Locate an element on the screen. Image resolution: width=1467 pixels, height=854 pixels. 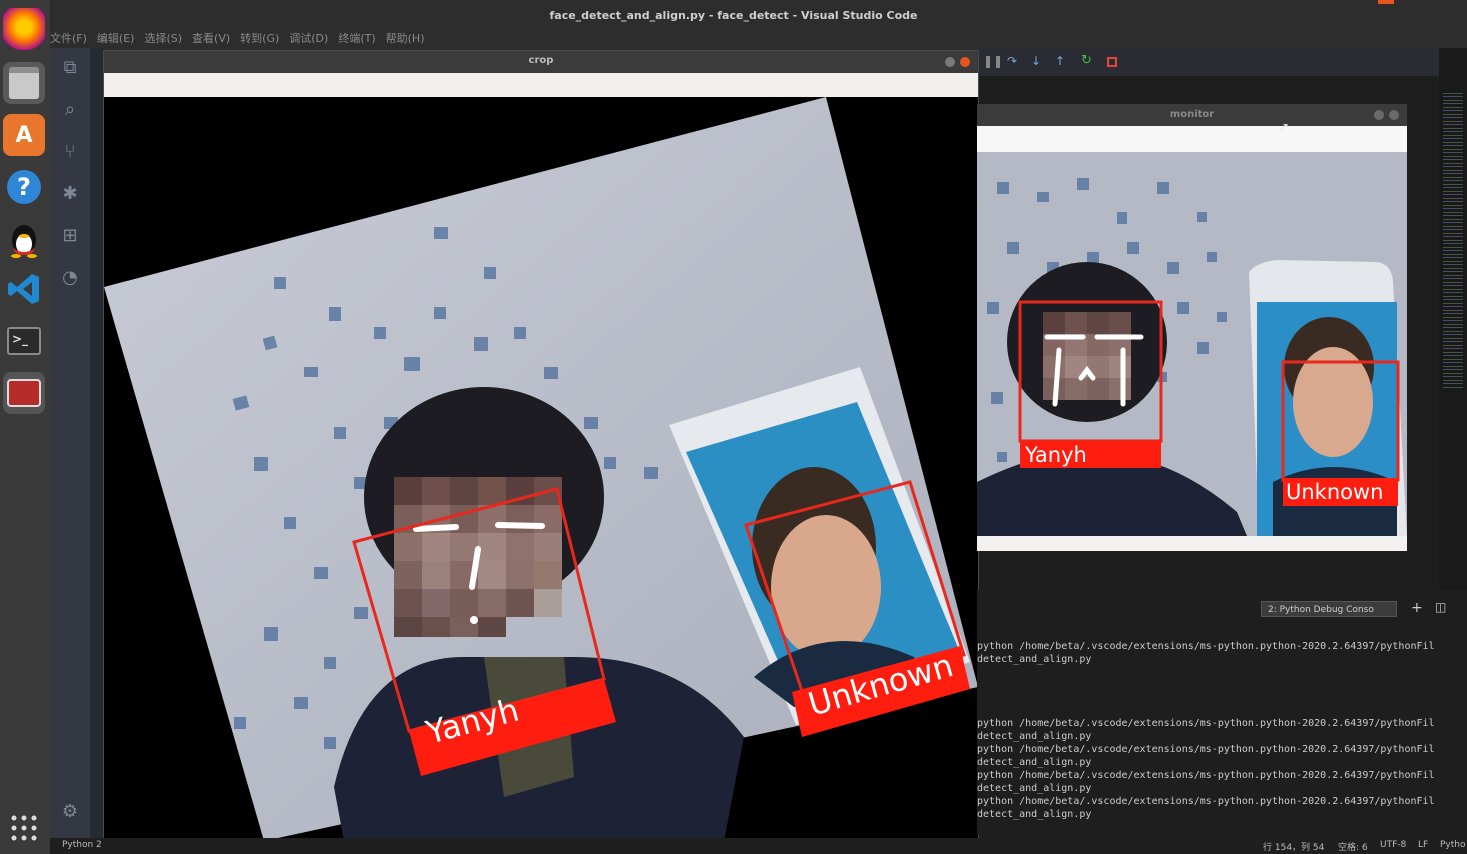
restart-icon: ↻ is located at coordinates (1086, 60).